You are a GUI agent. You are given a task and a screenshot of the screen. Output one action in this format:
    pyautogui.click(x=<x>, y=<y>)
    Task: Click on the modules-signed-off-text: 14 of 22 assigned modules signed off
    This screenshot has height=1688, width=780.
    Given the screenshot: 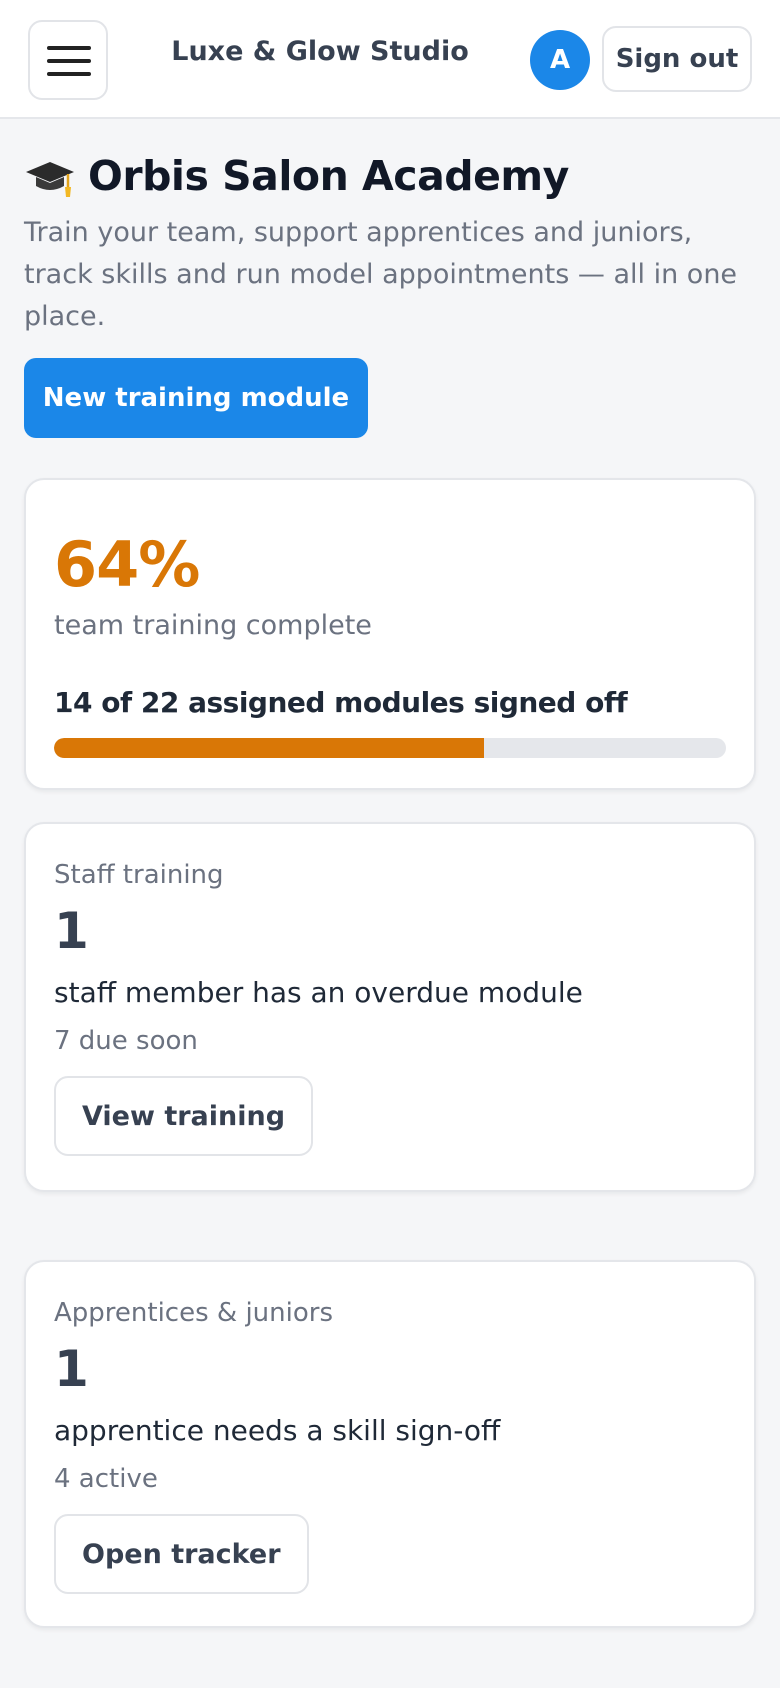 What is the action you would take?
    pyautogui.click(x=341, y=702)
    